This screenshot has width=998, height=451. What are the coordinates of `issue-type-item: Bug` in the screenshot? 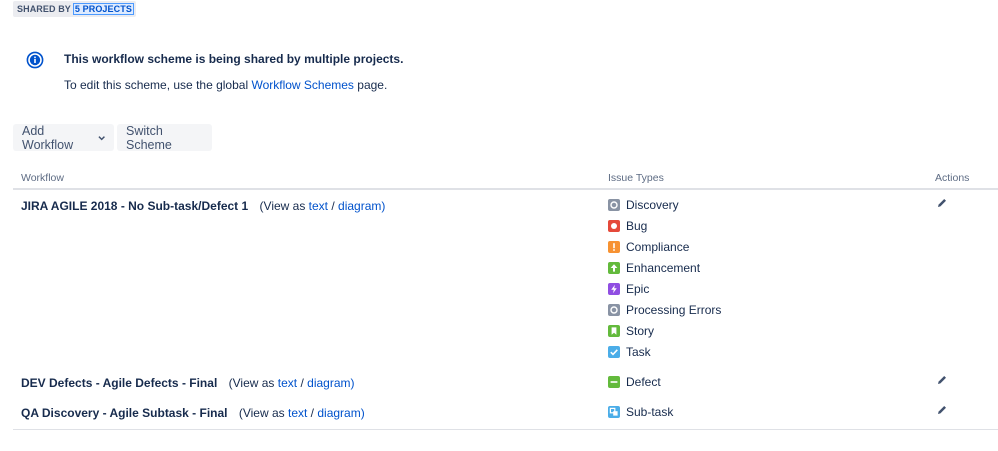 It's located at (627, 226).